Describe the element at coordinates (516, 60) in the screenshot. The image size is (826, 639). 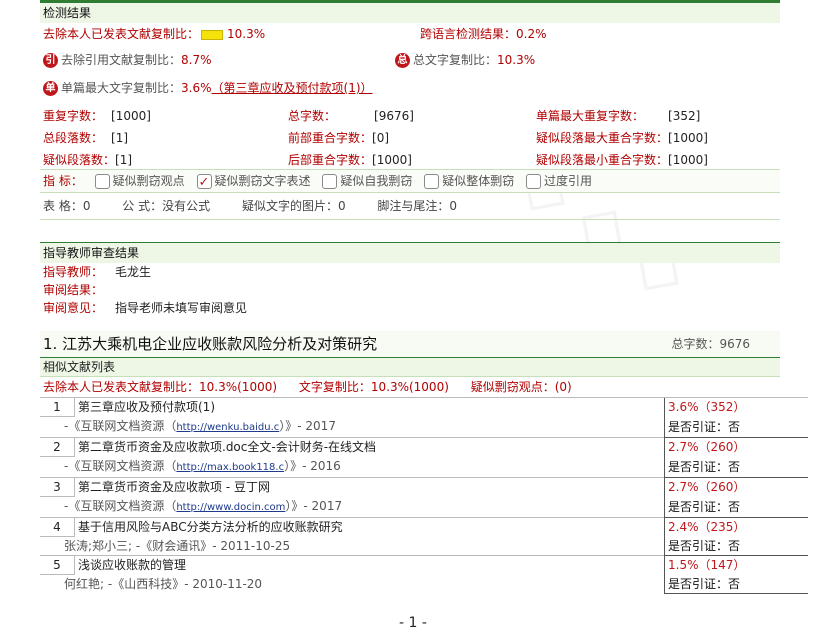
I see `total-value: 10.3%` at that location.